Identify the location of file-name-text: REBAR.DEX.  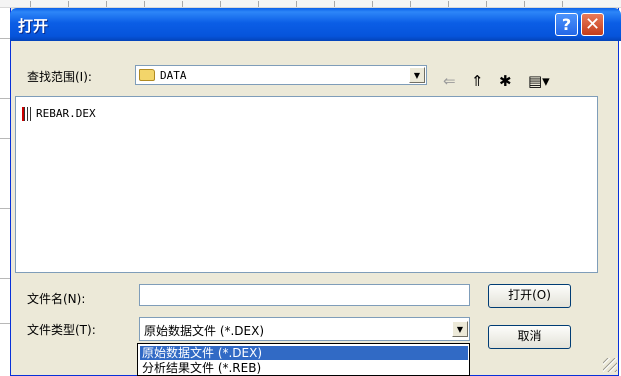
(66, 113).